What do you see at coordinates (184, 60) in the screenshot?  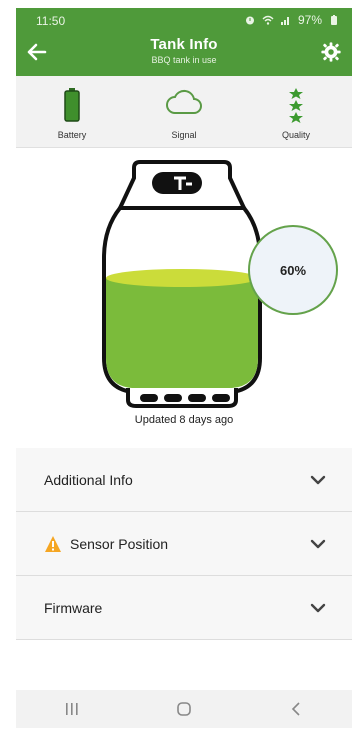 I see `page-subtitle: BBQ tank in use` at bounding box center [184, 60].